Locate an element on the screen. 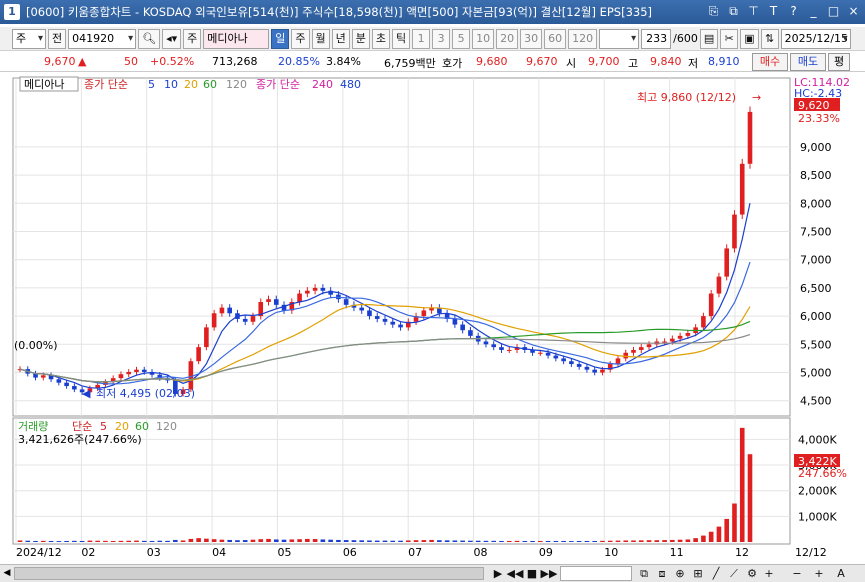 The image size is (865, 582). link-icon: ⎘ is located at coordinates (713, 11).